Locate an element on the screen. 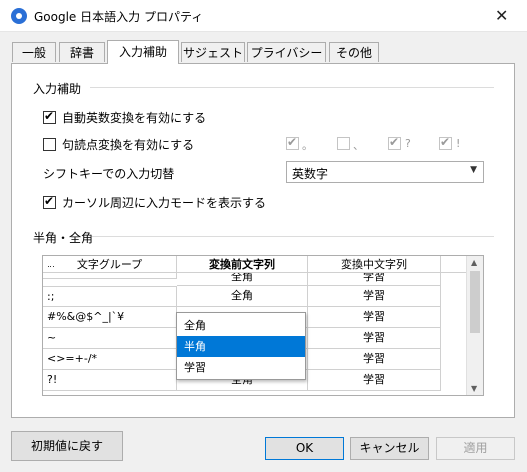 This screenshot has height=472, width=527. cursor-mode-label: カーソル周辺に入力モードを表示する is located at coordinates (164, 202).